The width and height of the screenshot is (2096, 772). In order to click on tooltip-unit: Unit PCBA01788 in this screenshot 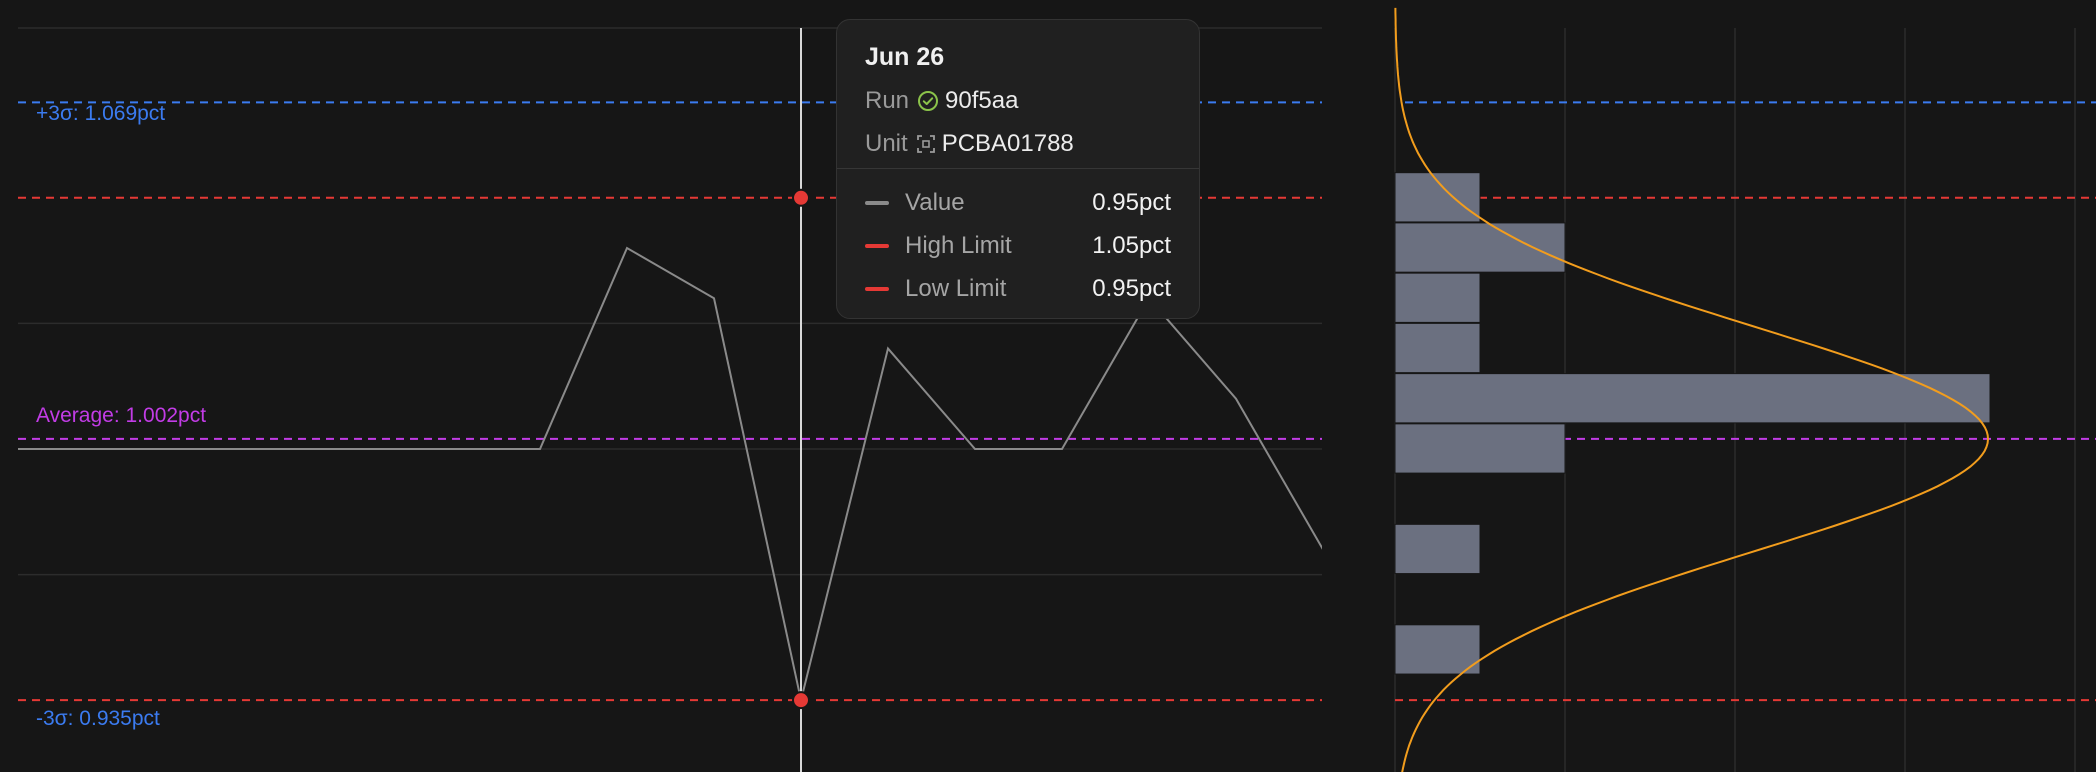, I will do `click(1018, 143)`.